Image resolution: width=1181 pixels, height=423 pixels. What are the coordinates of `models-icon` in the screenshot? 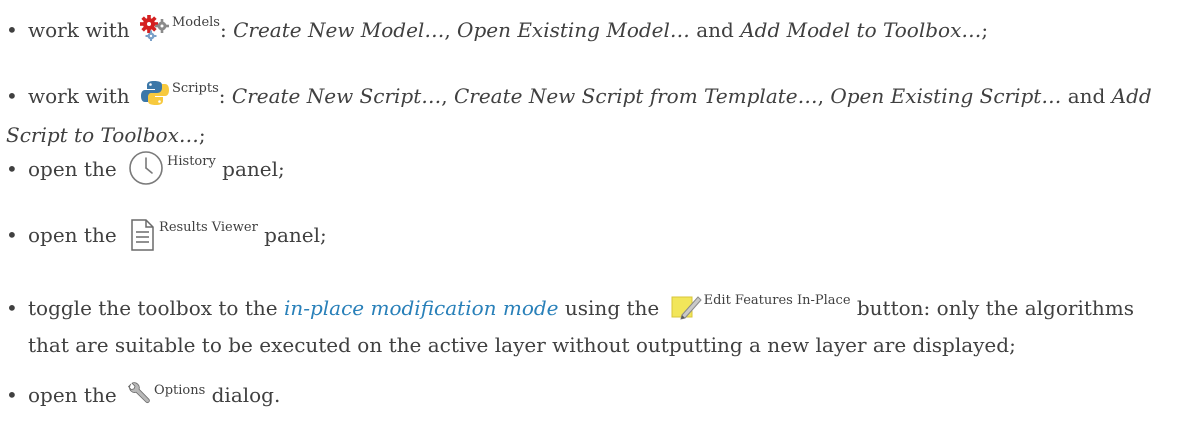 It's located at (155, 33).